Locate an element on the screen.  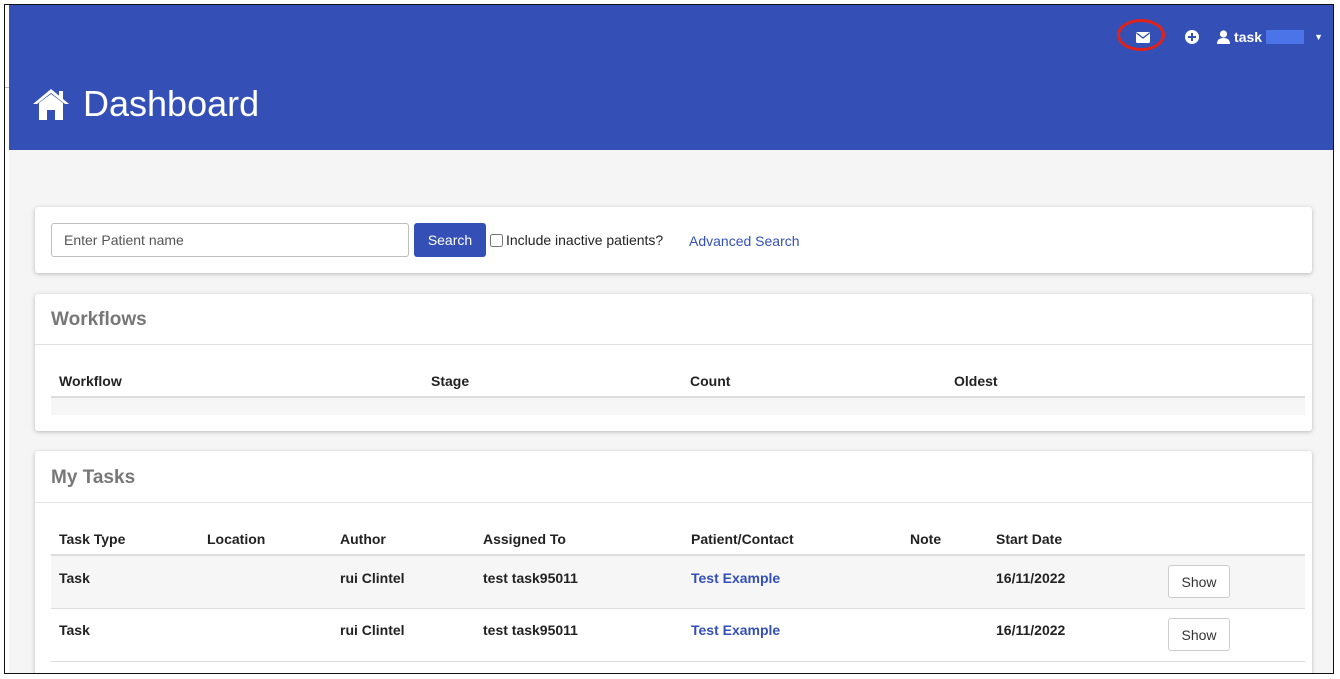
include-inactive-checkbox is located at coordinates (496, 240).